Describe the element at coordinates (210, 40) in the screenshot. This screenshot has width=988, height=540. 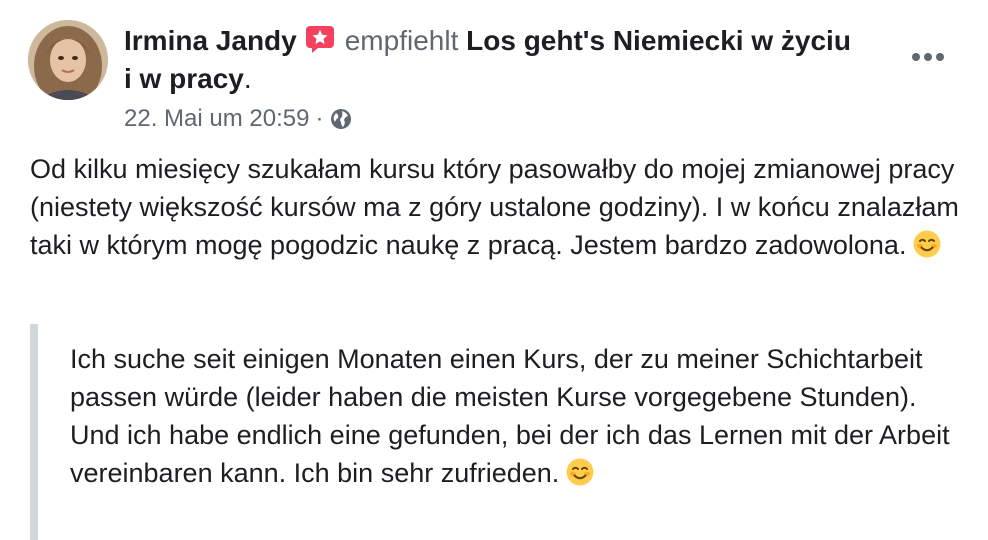
I see `author-name: Irmina Jandy` at that location.